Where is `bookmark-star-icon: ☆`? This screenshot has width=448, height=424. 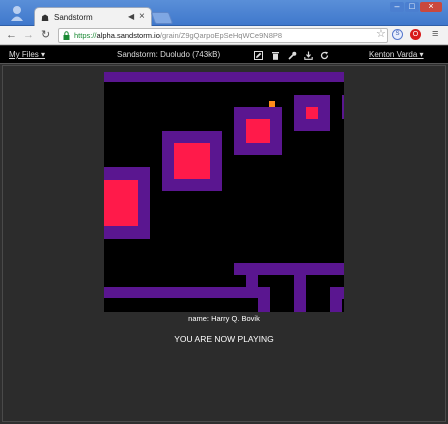
bookmark-star-icon: ☆ is located at coordinates (381, 33).